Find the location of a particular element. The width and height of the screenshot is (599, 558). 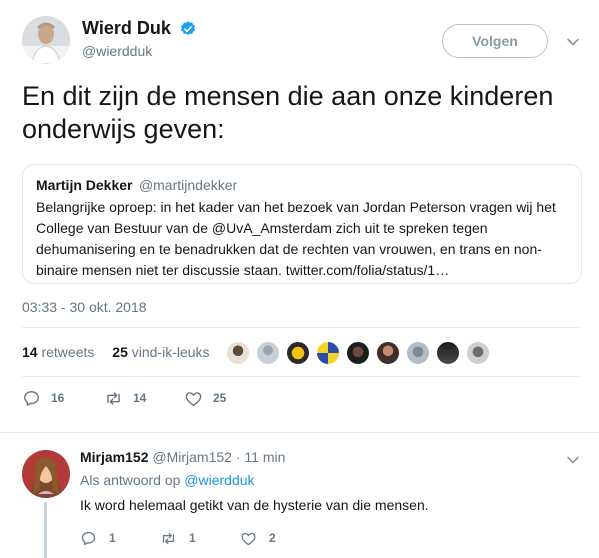

retweet-action: 1 is located at coordinates (178, 538).